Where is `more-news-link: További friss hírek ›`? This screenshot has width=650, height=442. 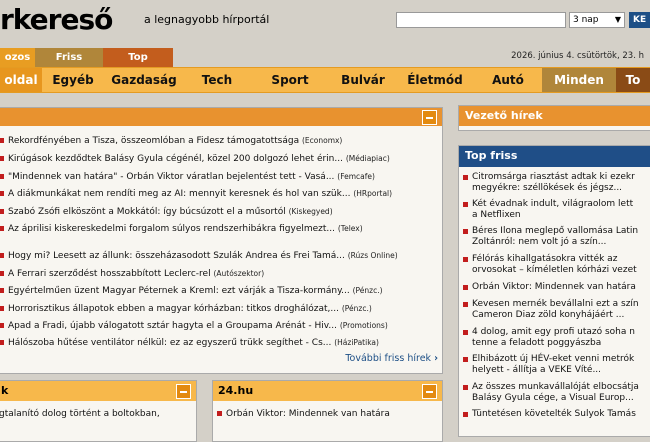
more-news-link: További friss hírek › is located at coordinates (391, 358).